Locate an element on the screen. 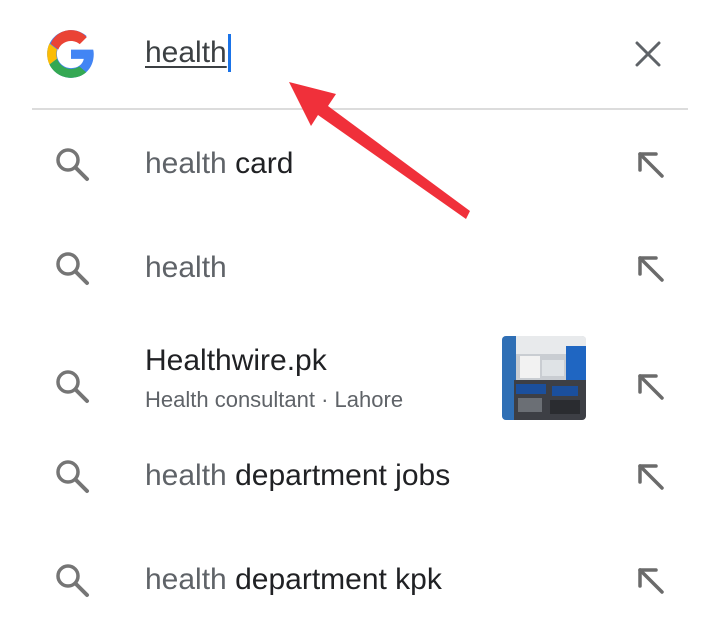  suggestion-suffix: department jobs is located at coordinates (338, 475).